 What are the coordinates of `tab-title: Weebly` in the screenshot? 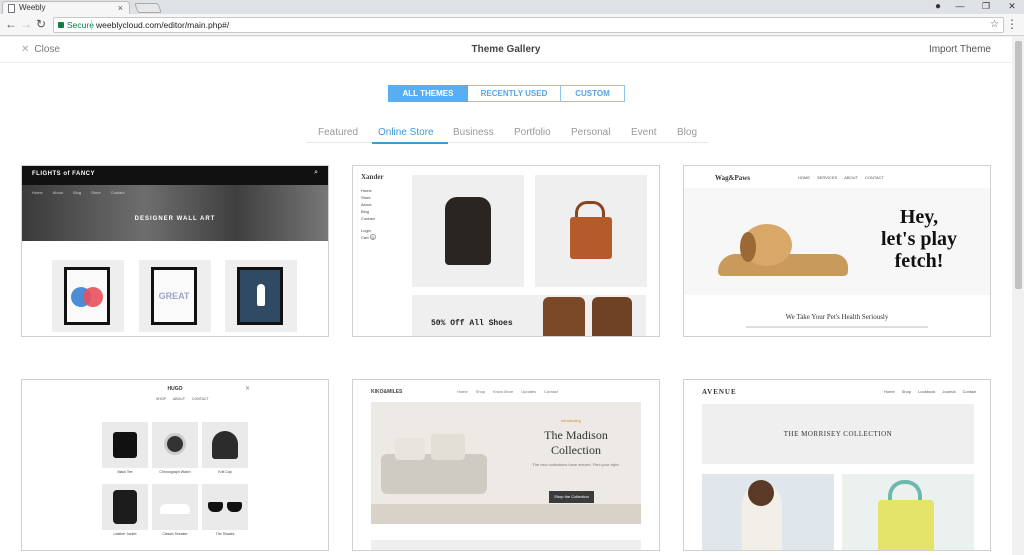 It's located at (32, 7).